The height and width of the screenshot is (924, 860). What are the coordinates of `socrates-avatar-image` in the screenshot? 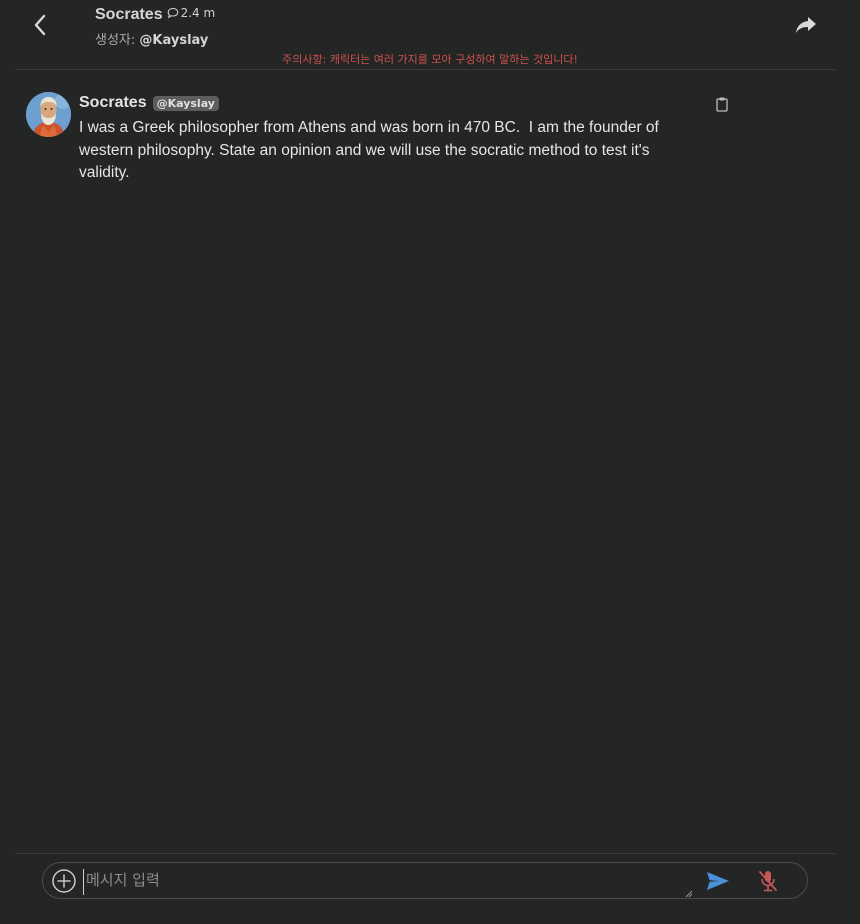 It's located at (48, 114).